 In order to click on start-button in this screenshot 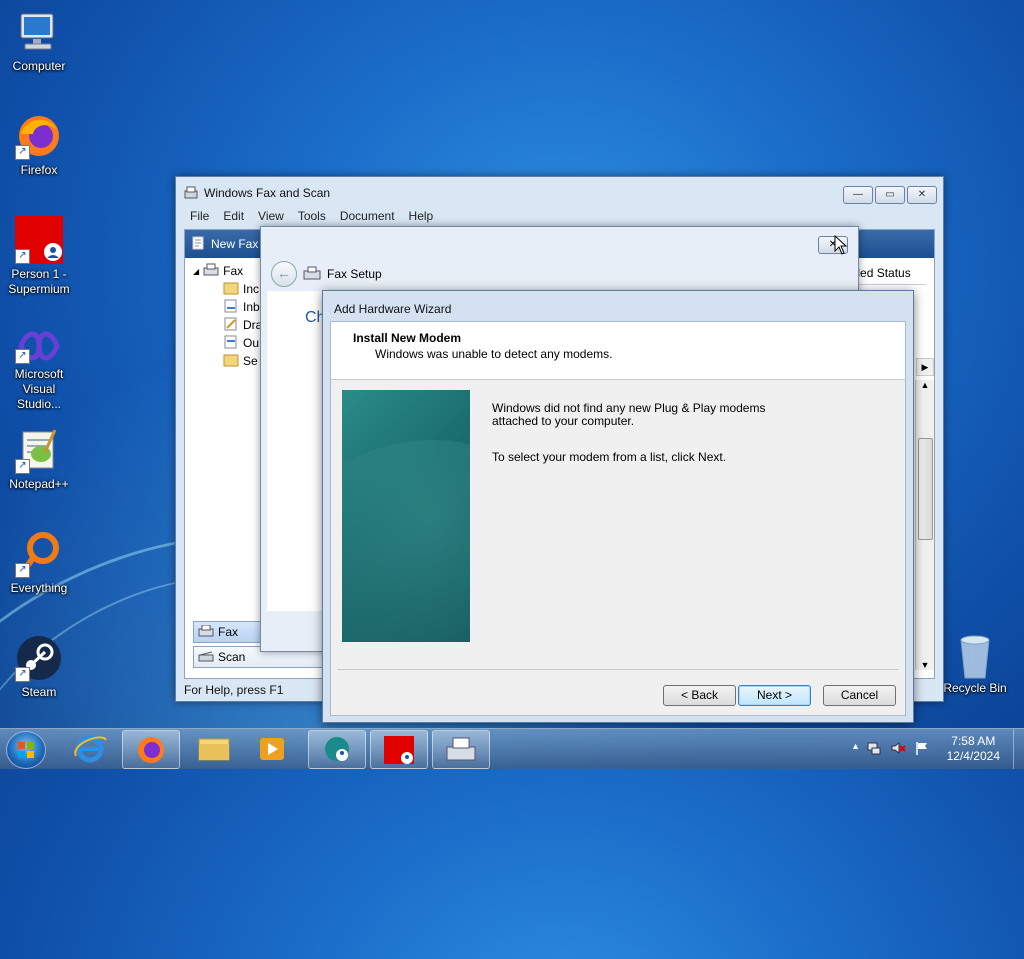, I will do `click(26, 750)`.